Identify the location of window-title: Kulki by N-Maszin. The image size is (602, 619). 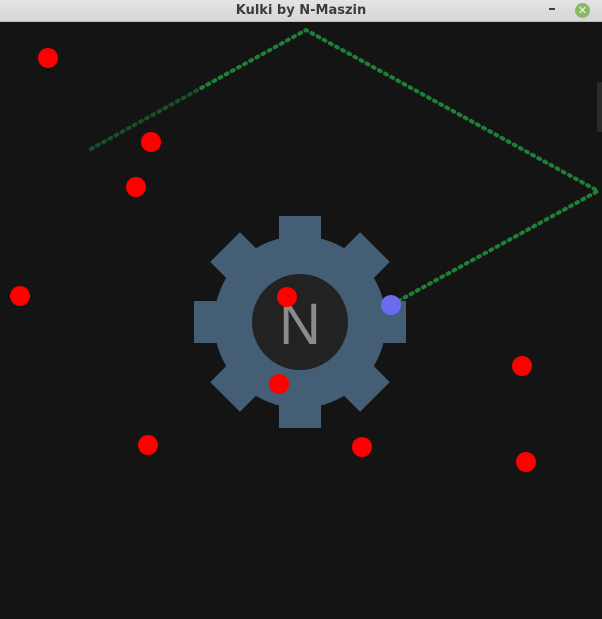
(301, 10).